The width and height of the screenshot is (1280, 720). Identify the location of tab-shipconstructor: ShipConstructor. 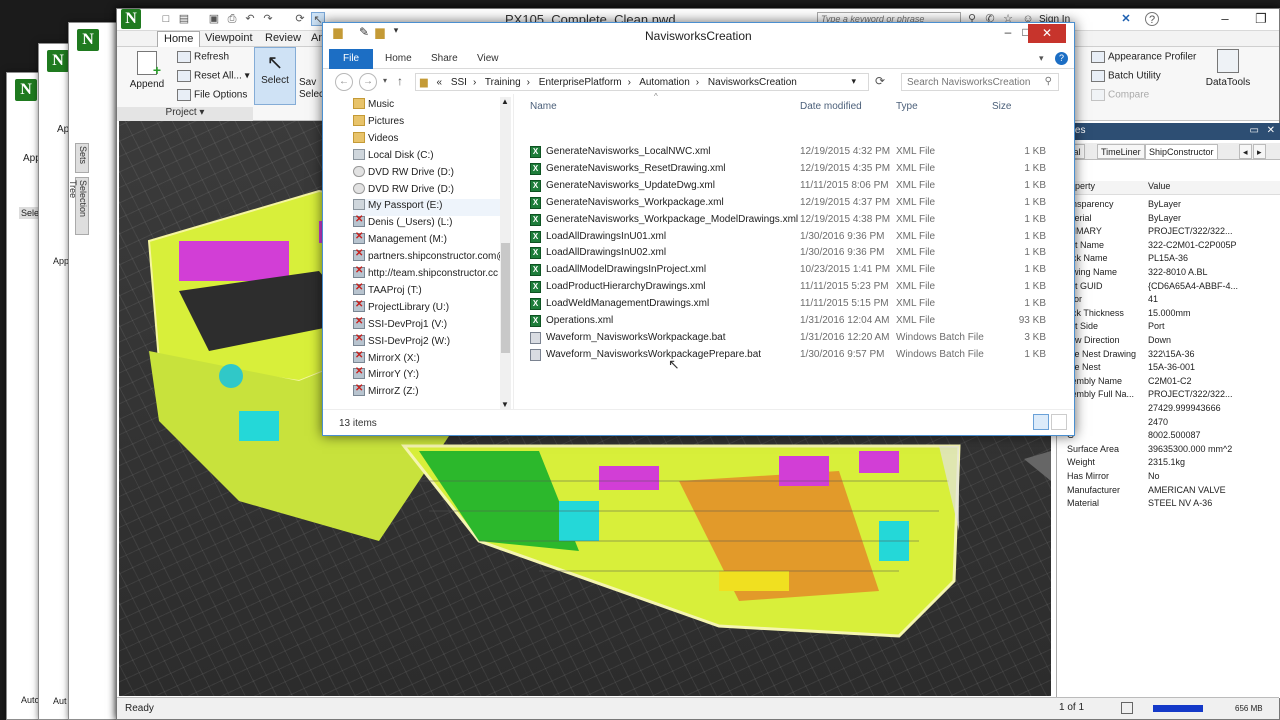
(1181, 151).